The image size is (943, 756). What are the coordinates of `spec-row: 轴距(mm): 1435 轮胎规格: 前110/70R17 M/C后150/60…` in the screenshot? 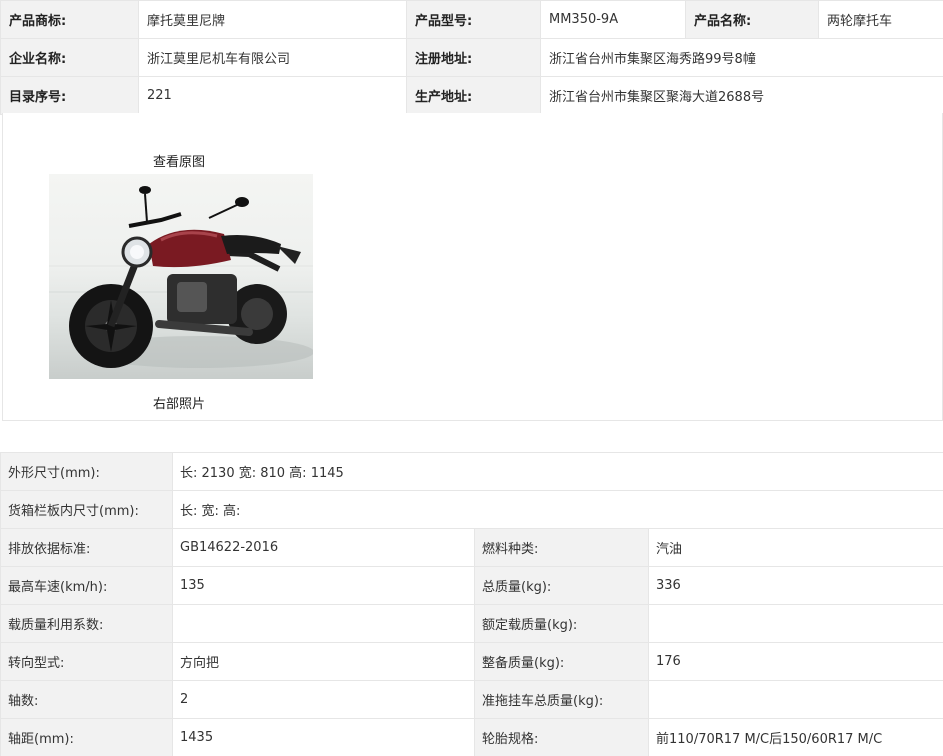 It's located at (471, 737).